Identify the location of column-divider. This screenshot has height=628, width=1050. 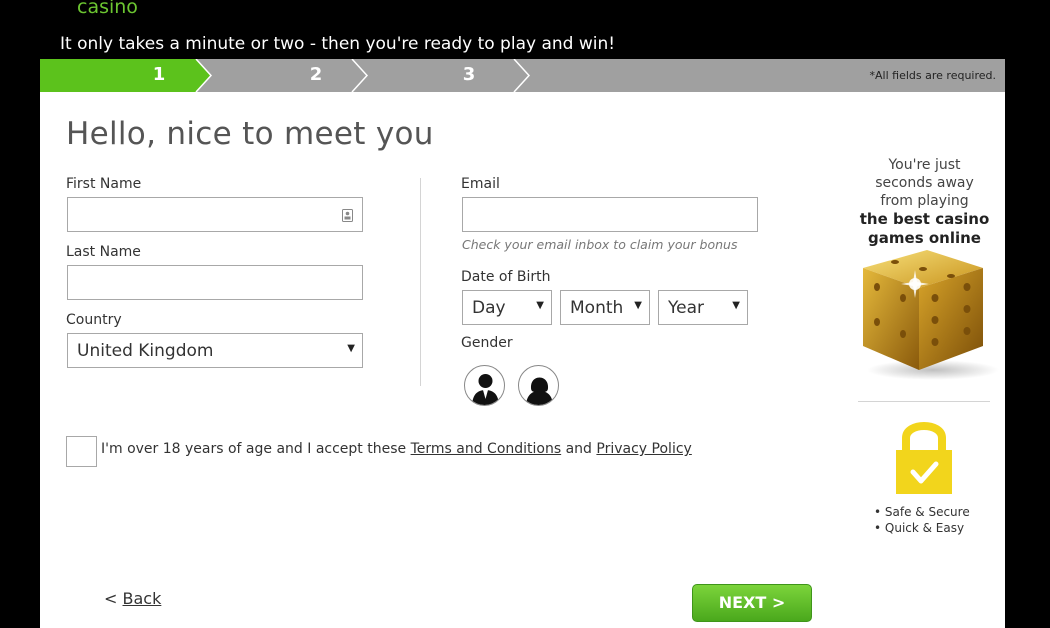
(420, 282).